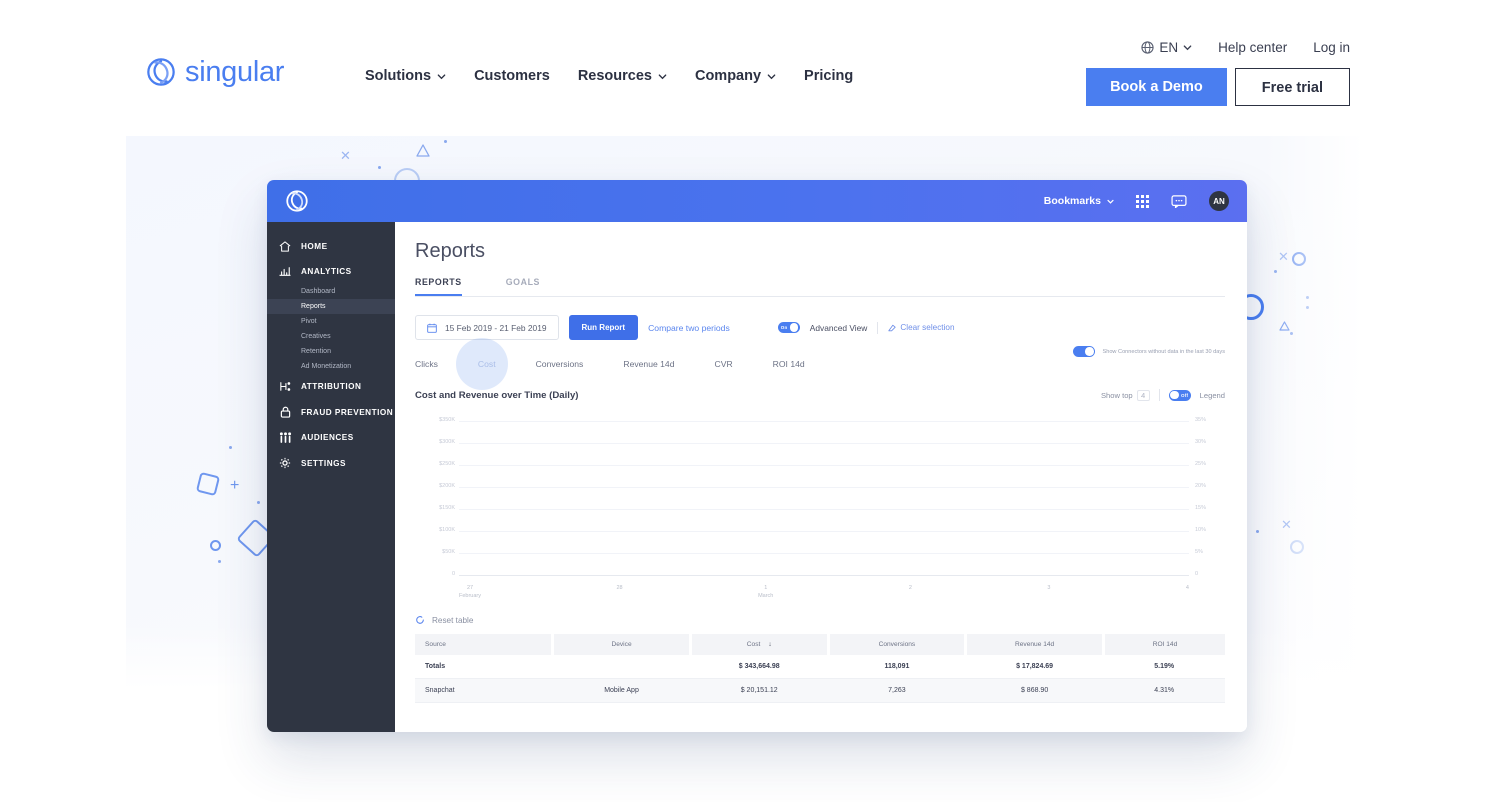 The width and height of the screenshot is (1498, 802). What do you see at coordinates (426, 364) in the screenshot?
I see `metric-tab-clicks: Clicks` at bounding box center [426, 364].